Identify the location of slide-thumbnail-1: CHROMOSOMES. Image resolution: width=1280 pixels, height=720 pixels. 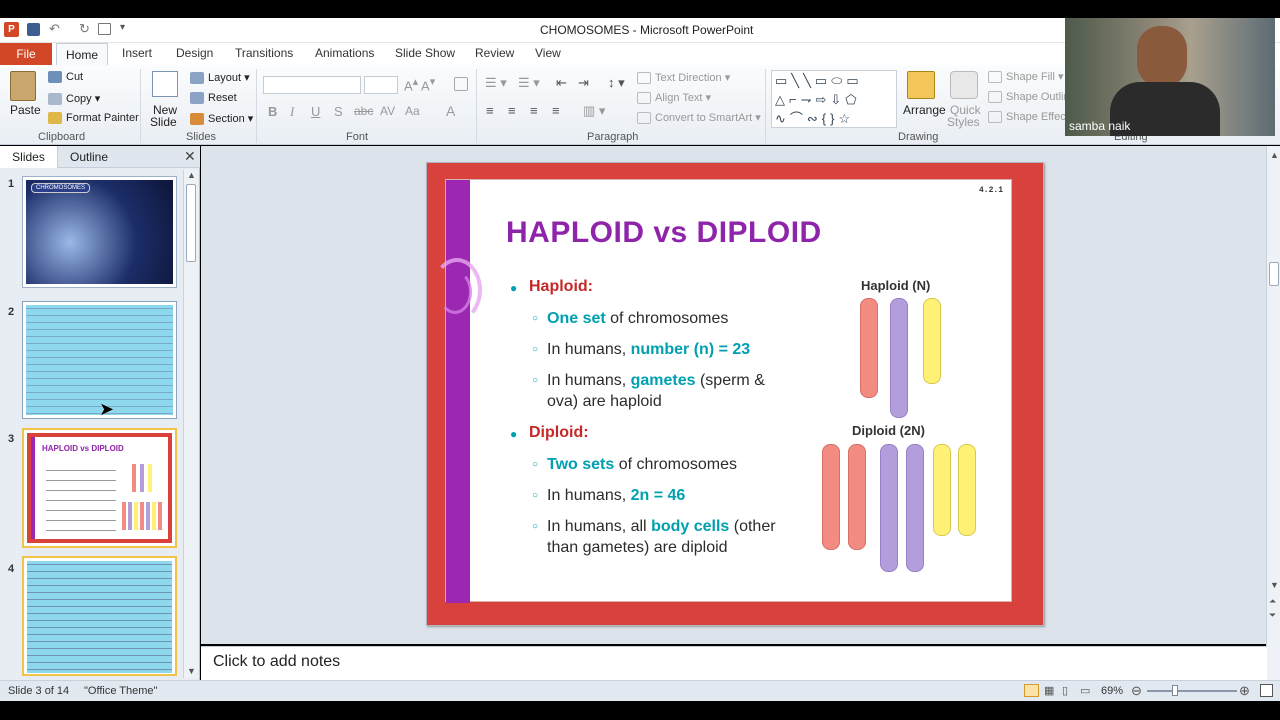
(99, 232).